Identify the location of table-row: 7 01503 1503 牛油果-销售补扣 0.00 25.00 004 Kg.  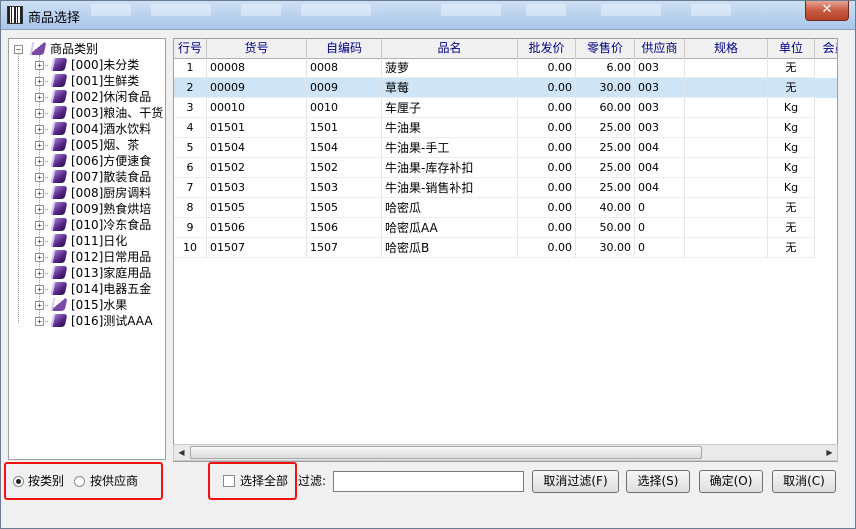
(505, 188).